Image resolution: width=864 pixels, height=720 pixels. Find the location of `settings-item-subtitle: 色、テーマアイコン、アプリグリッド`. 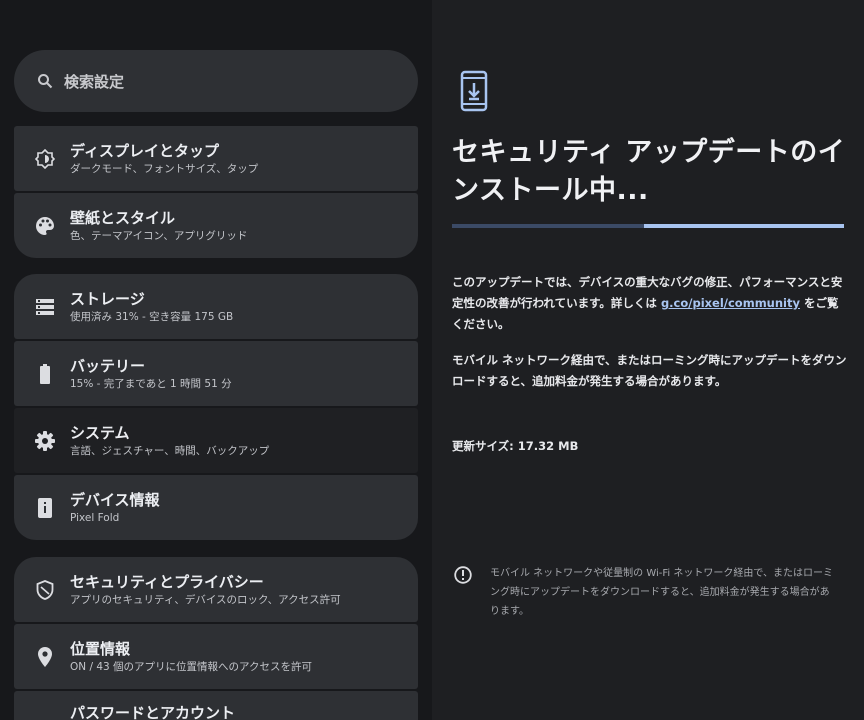

settings-item-subtitle: 色、テーマアイコン、アプリグリッド is located at coordinates (159, 235).